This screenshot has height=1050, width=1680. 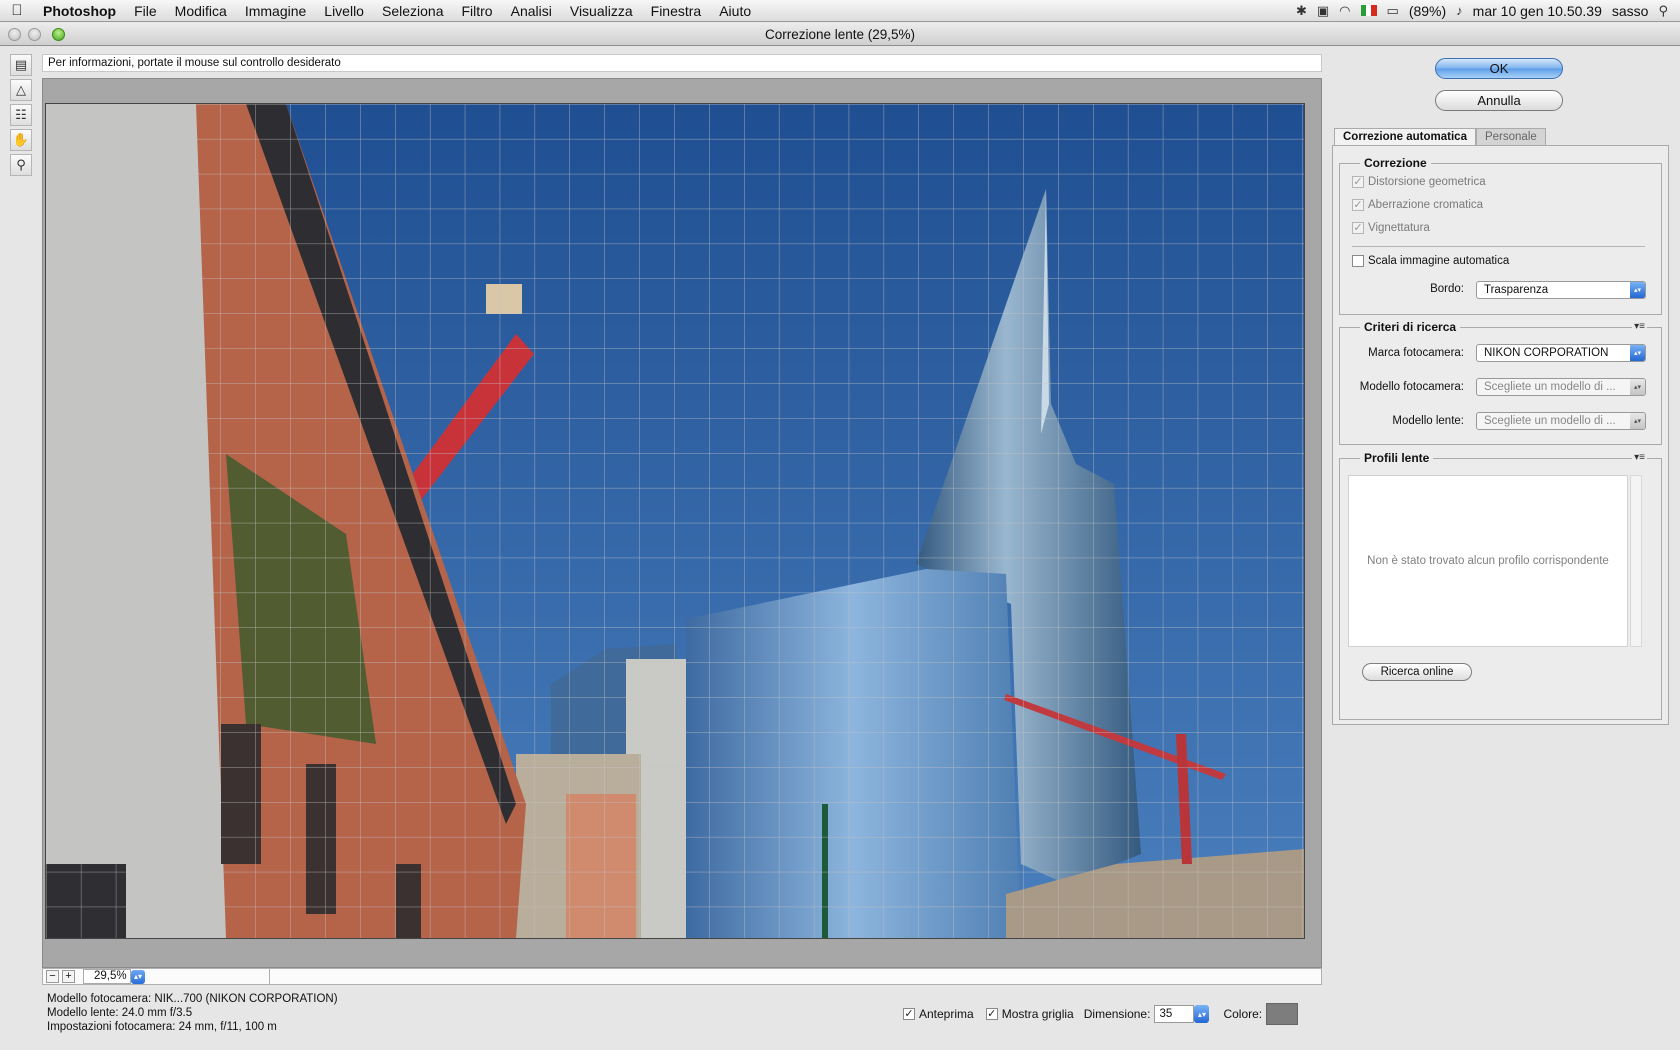 I want to click on move-grid-icon: ☷, so click(x=21, y=115).